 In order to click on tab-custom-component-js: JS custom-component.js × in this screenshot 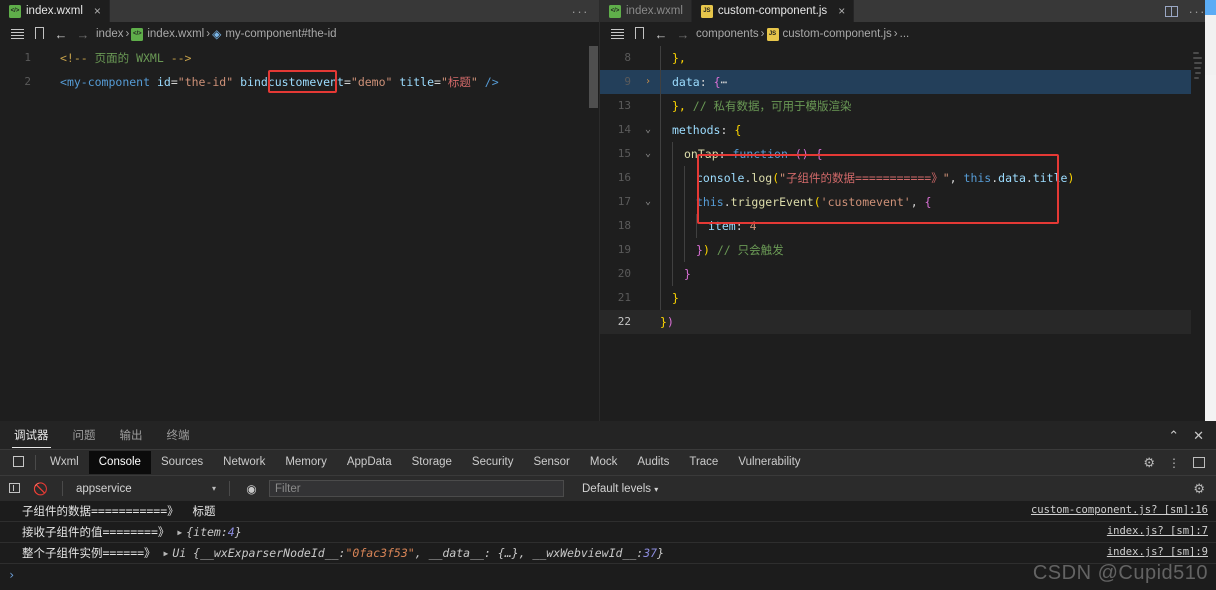, I will do `click(773, 11)`.